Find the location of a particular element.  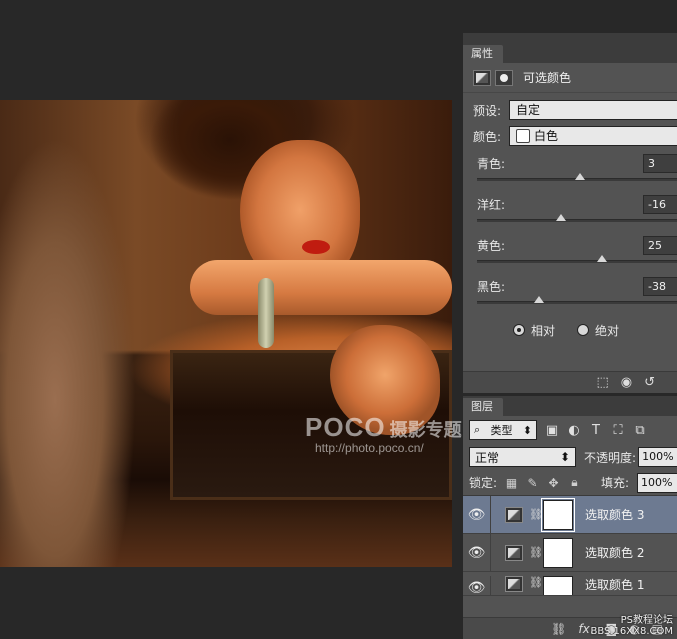

blend-row: 正常 ⬍ 不透明度: 100% is located at coordinates (570, 457).